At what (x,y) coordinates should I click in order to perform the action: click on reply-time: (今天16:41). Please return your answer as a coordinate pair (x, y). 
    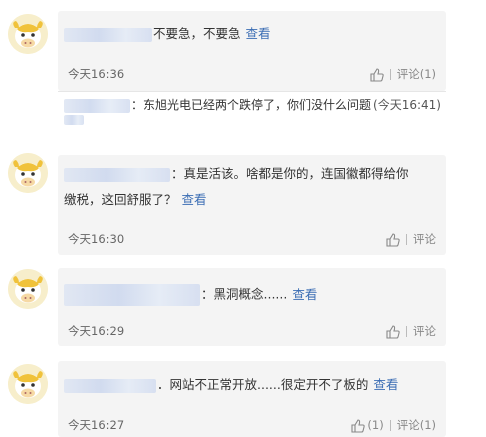
    Looking at the image, I should click on (407, 105).